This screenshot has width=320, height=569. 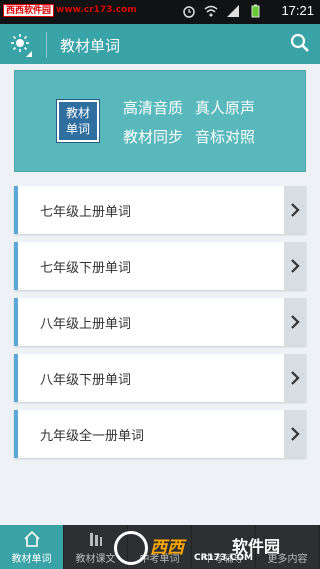 I want to click on site-watermark: 西西 软件园 CR173.COM, so click(x=214, y=548).